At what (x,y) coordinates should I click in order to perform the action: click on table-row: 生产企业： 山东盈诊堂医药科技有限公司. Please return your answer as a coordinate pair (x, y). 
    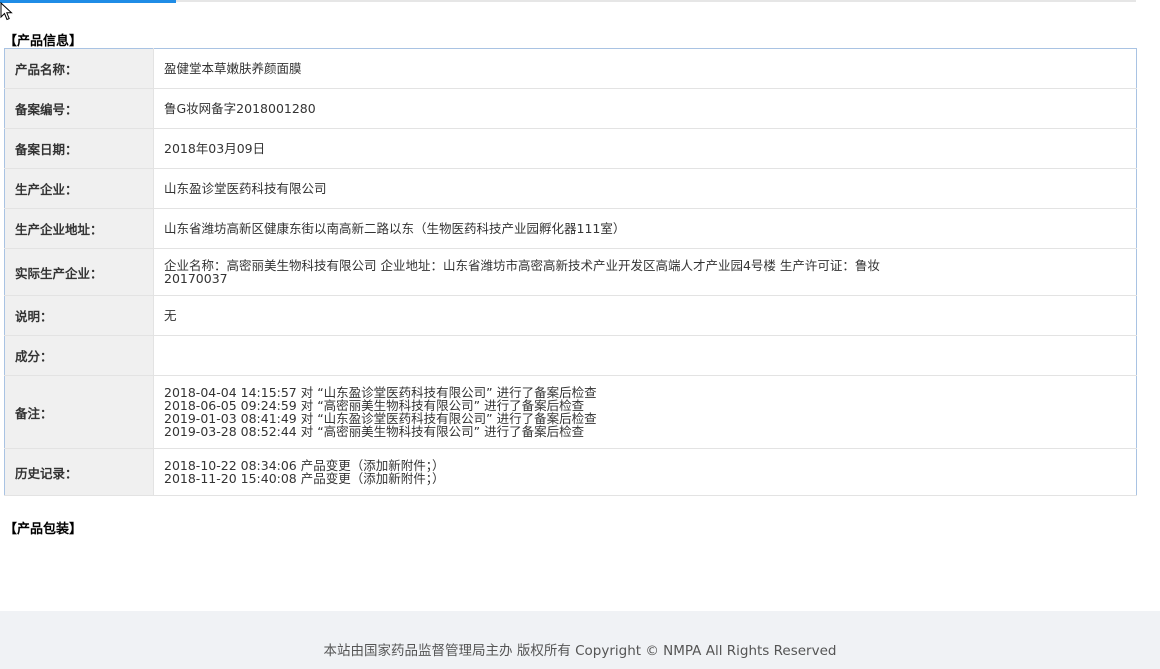
    Looking at the image, I should click on (570, 188).